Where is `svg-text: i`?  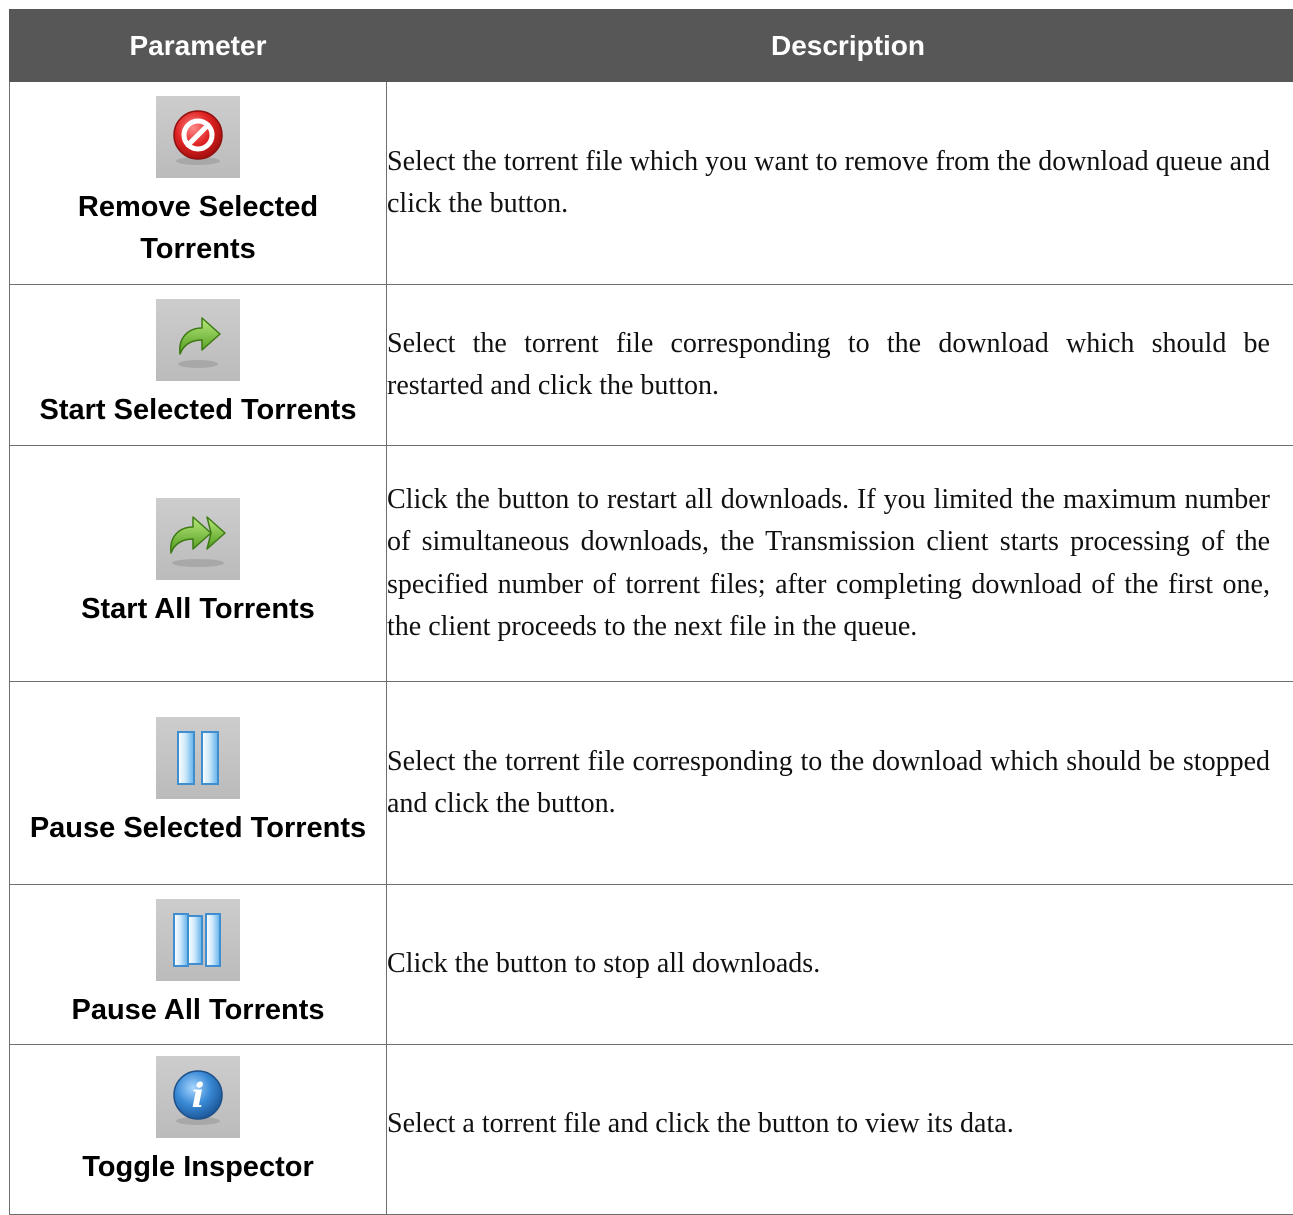 svg-text: i is located at coordinates (198, 1096).